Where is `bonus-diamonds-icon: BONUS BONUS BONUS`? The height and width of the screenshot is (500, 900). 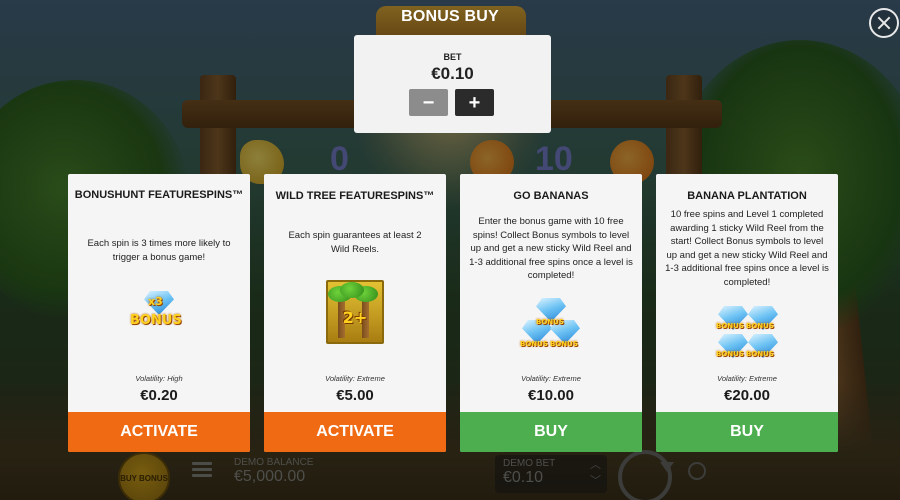 bonus-diamonds-icon: BONUS BONUS BONUS is located at coordinates (551, 324).